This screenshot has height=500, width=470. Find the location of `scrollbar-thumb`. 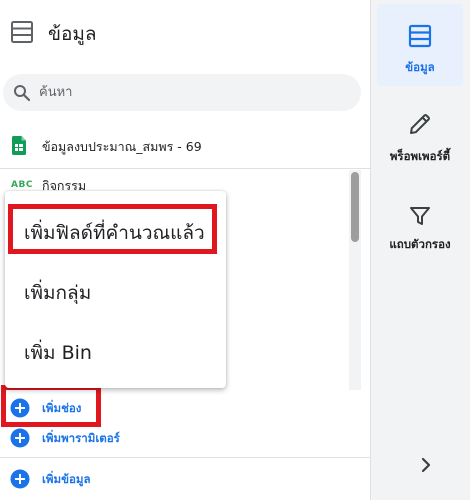

scrollbar-thumb is located at coordinates (355, 207).